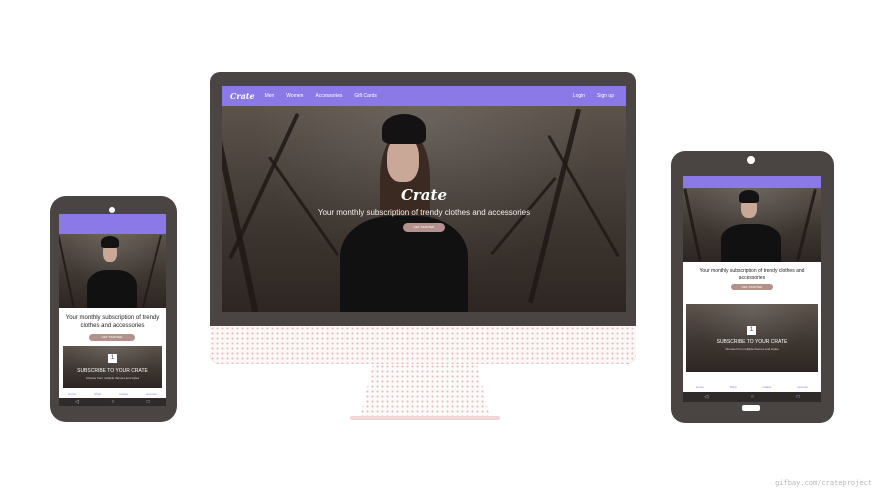  I want to click on step-number-badge: 1, so click(112, 358).